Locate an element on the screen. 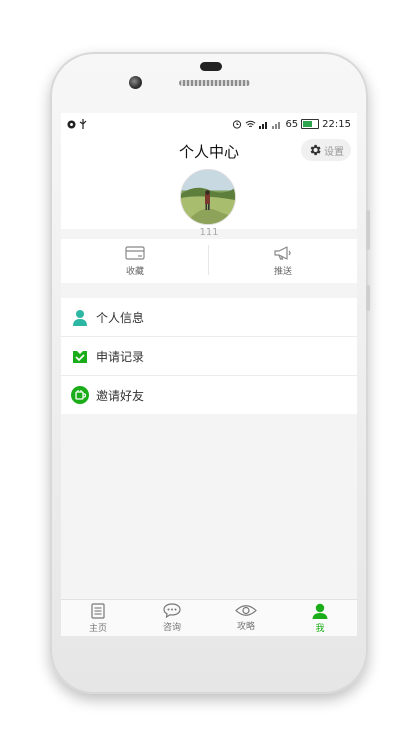 Image resolution: width=420 pixels, height=748 pixels. menu-item-invite-friends: 邀请好友 is located at coordinates (209, 395).